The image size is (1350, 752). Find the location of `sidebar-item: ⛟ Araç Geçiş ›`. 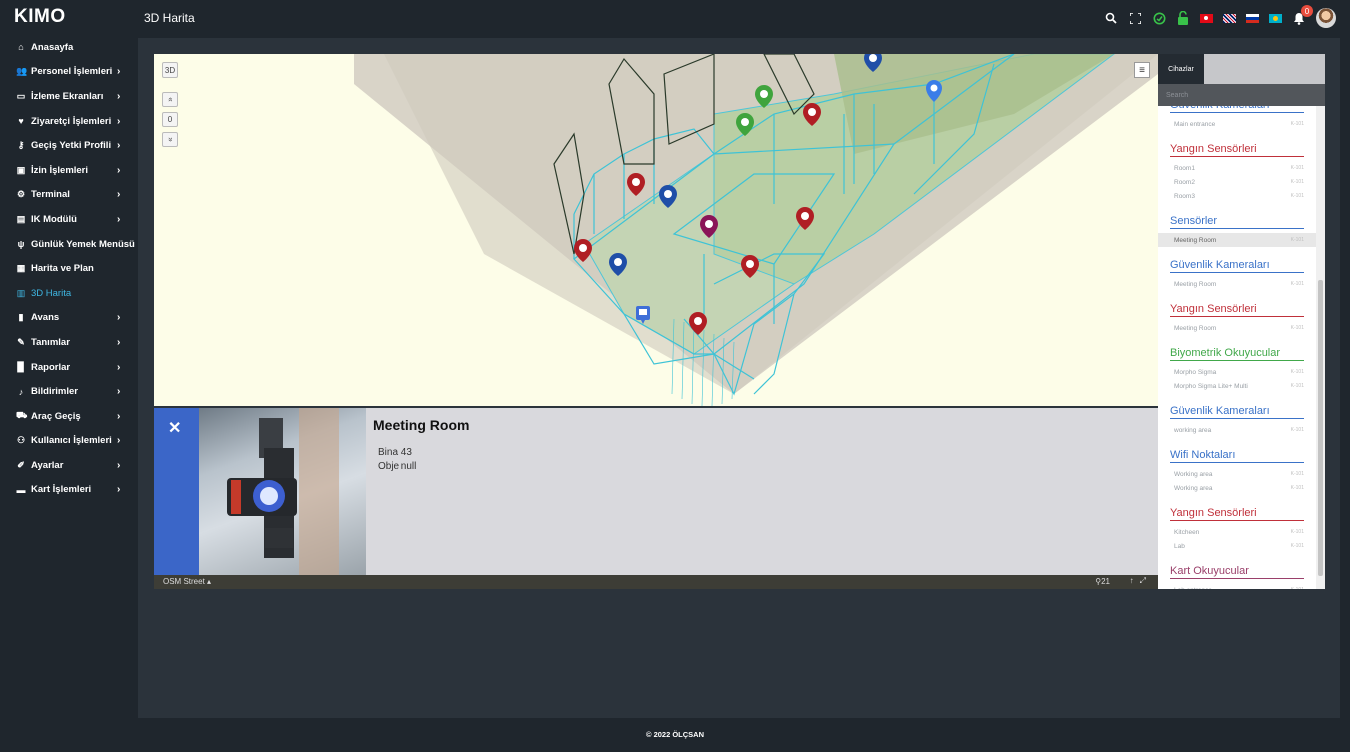

sidebar-item: ⛟ Araç Geçiş › is located at coordinates (69, 416).